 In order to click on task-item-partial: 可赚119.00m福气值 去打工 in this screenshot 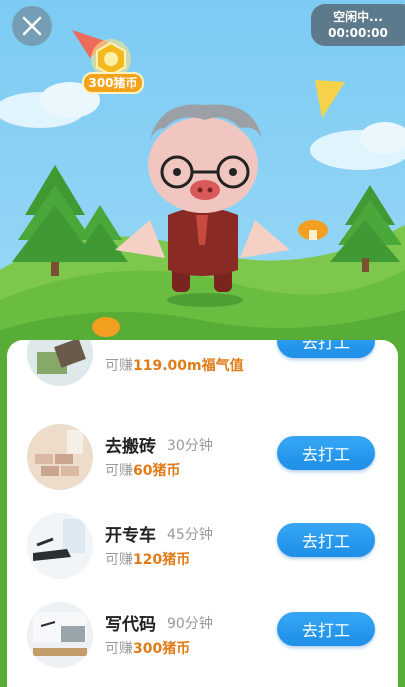, I will do `click(202, 369)`.